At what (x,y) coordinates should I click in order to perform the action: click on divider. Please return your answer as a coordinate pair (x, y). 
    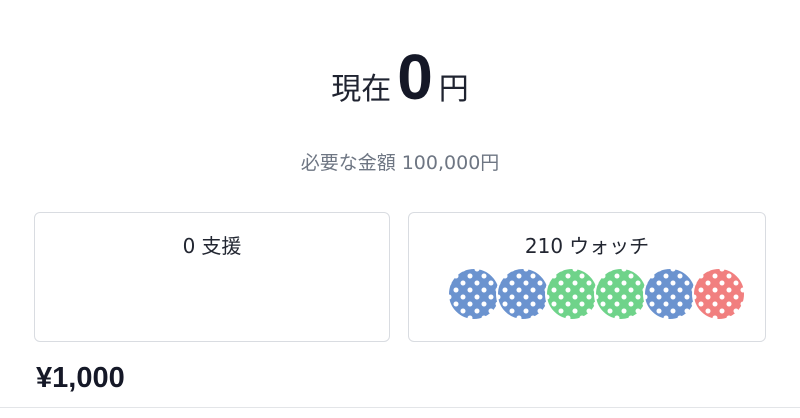
    Looking at the image, I should click on (400, 407).